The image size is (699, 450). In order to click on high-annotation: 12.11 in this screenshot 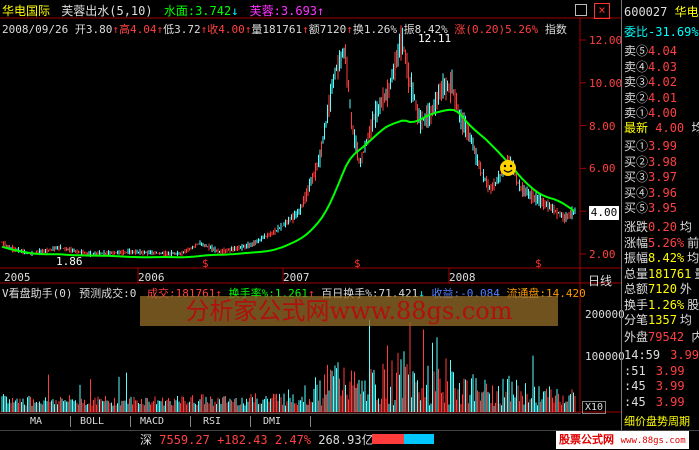, I will do `click(435, 38)`.